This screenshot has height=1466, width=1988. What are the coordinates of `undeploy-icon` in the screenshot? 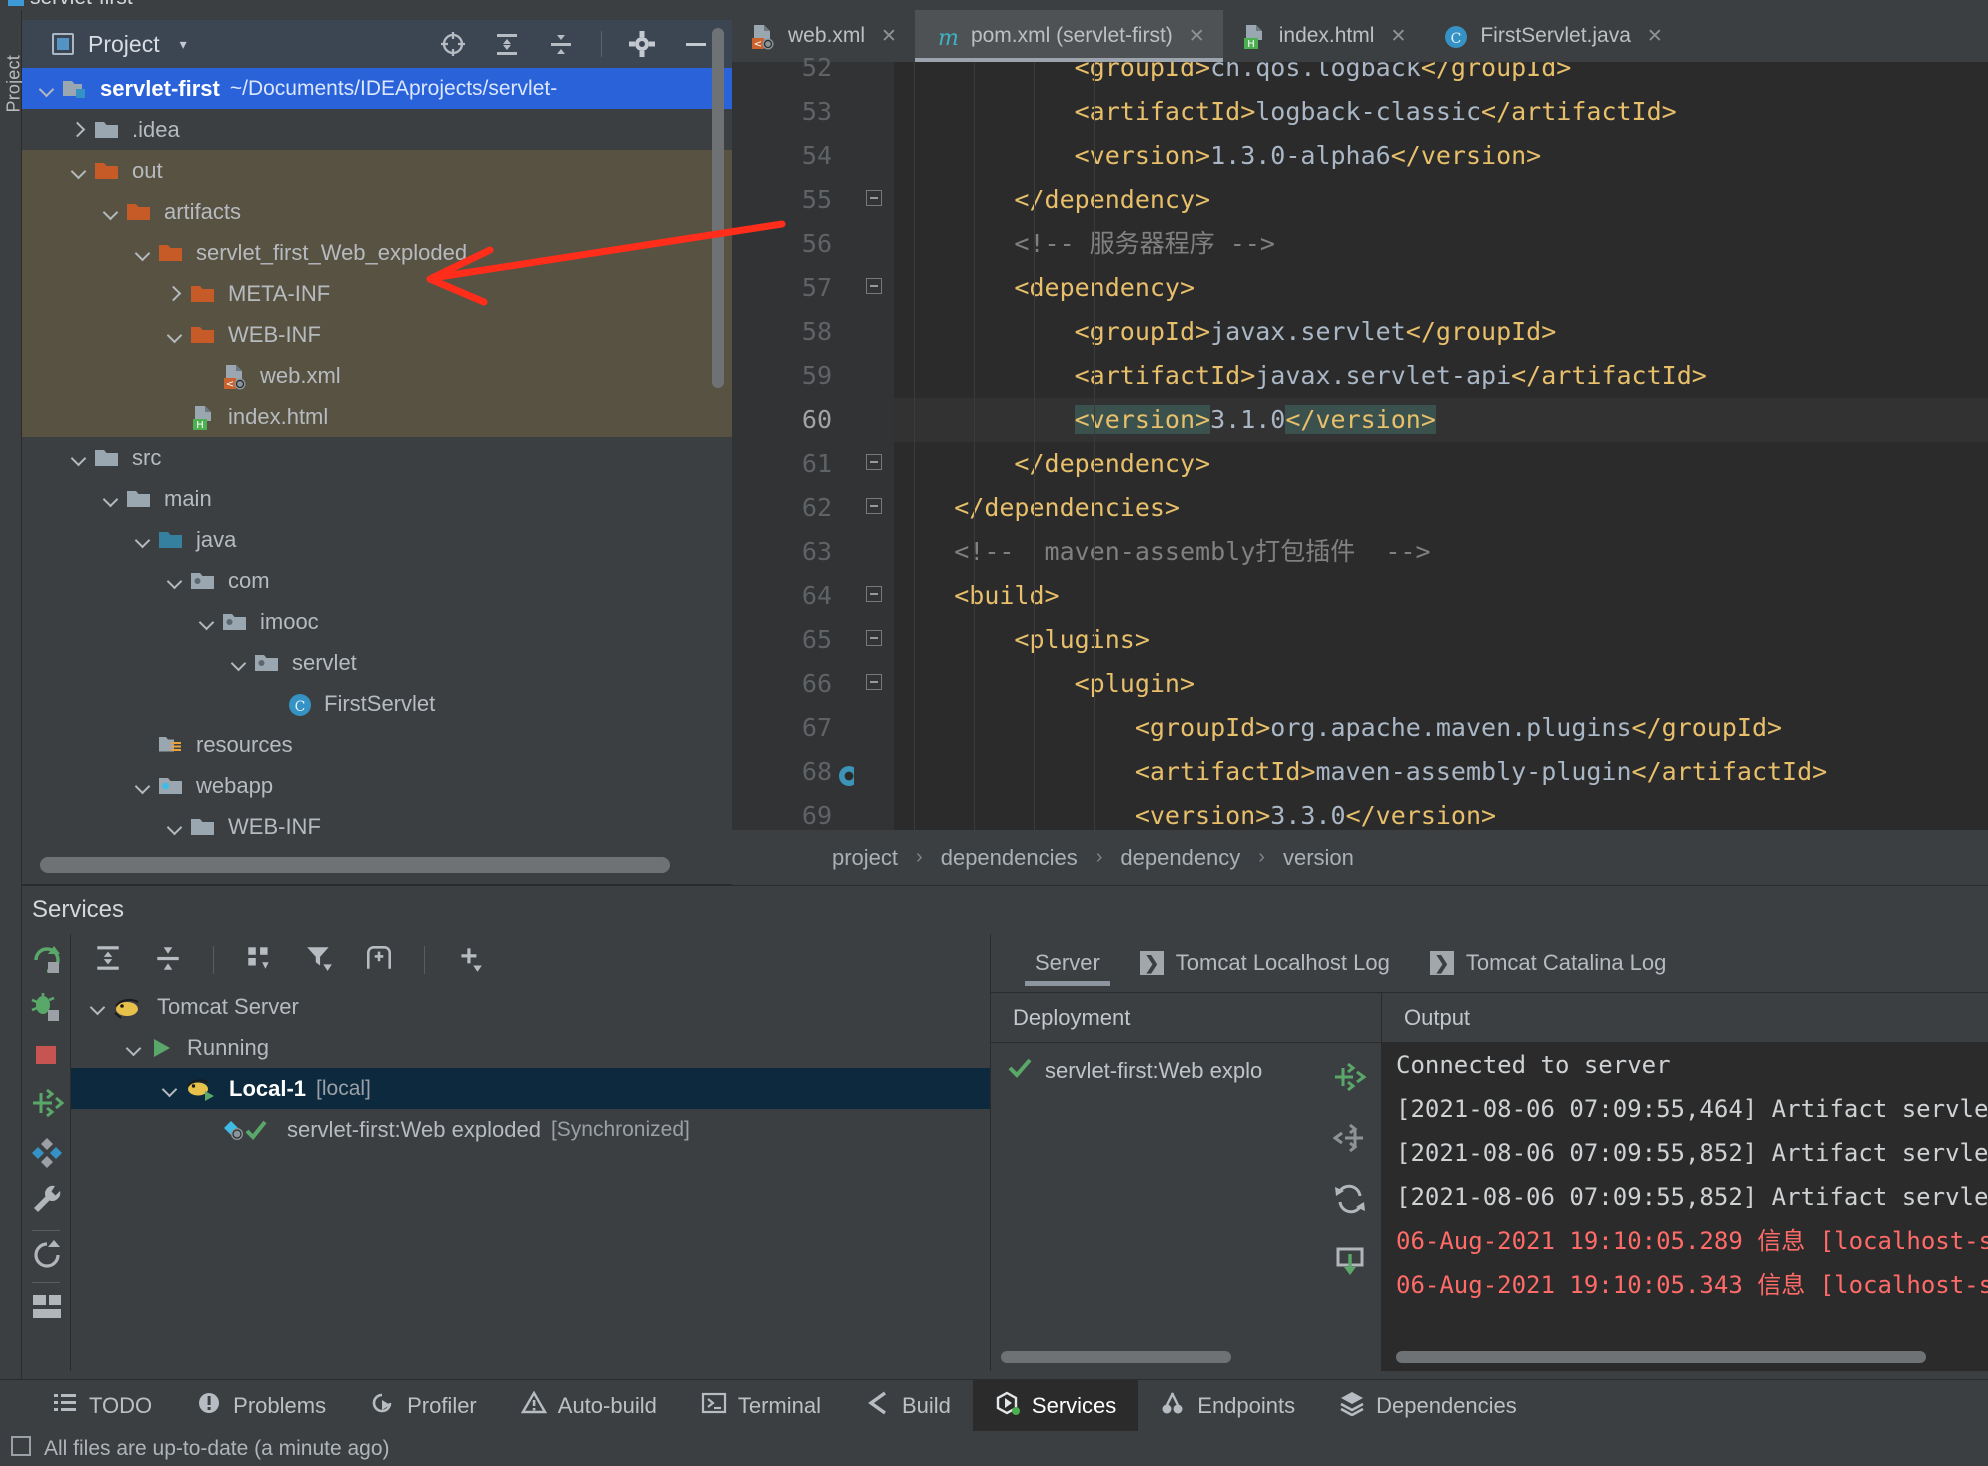 It's located at (1349, 1140).